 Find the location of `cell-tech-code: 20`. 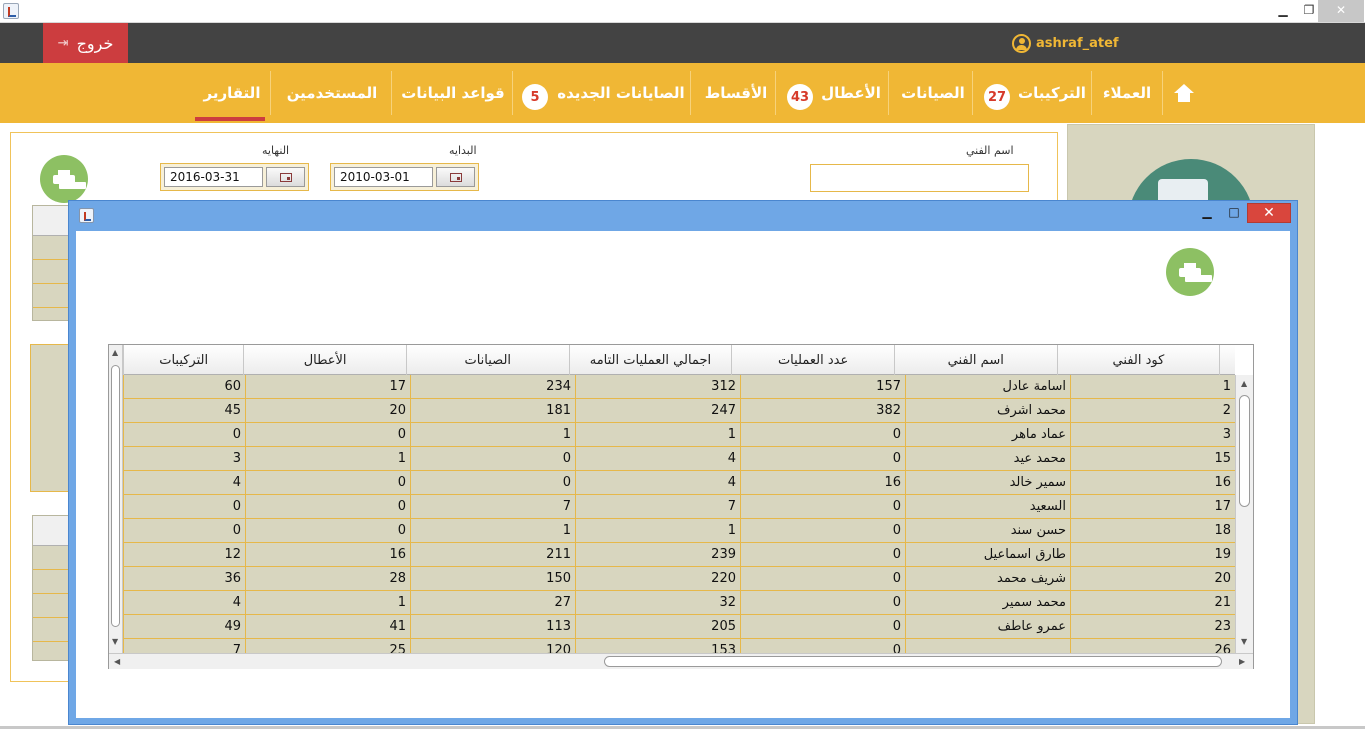

cell-tech-code: 20 is located at coordinates (1152, 579).